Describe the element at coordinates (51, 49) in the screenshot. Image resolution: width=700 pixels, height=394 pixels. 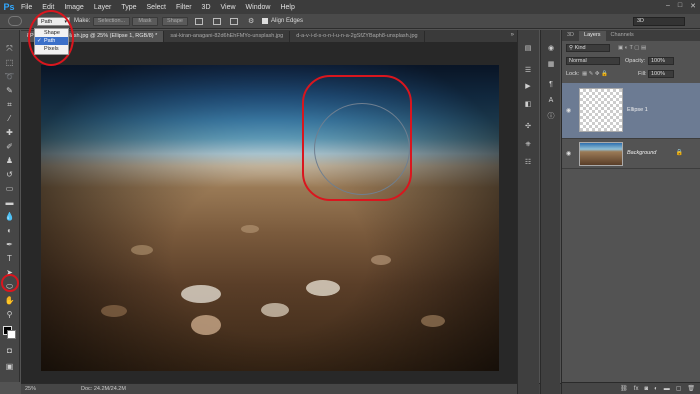
I see `dropdown-item-pixels: Pixels` at that location.